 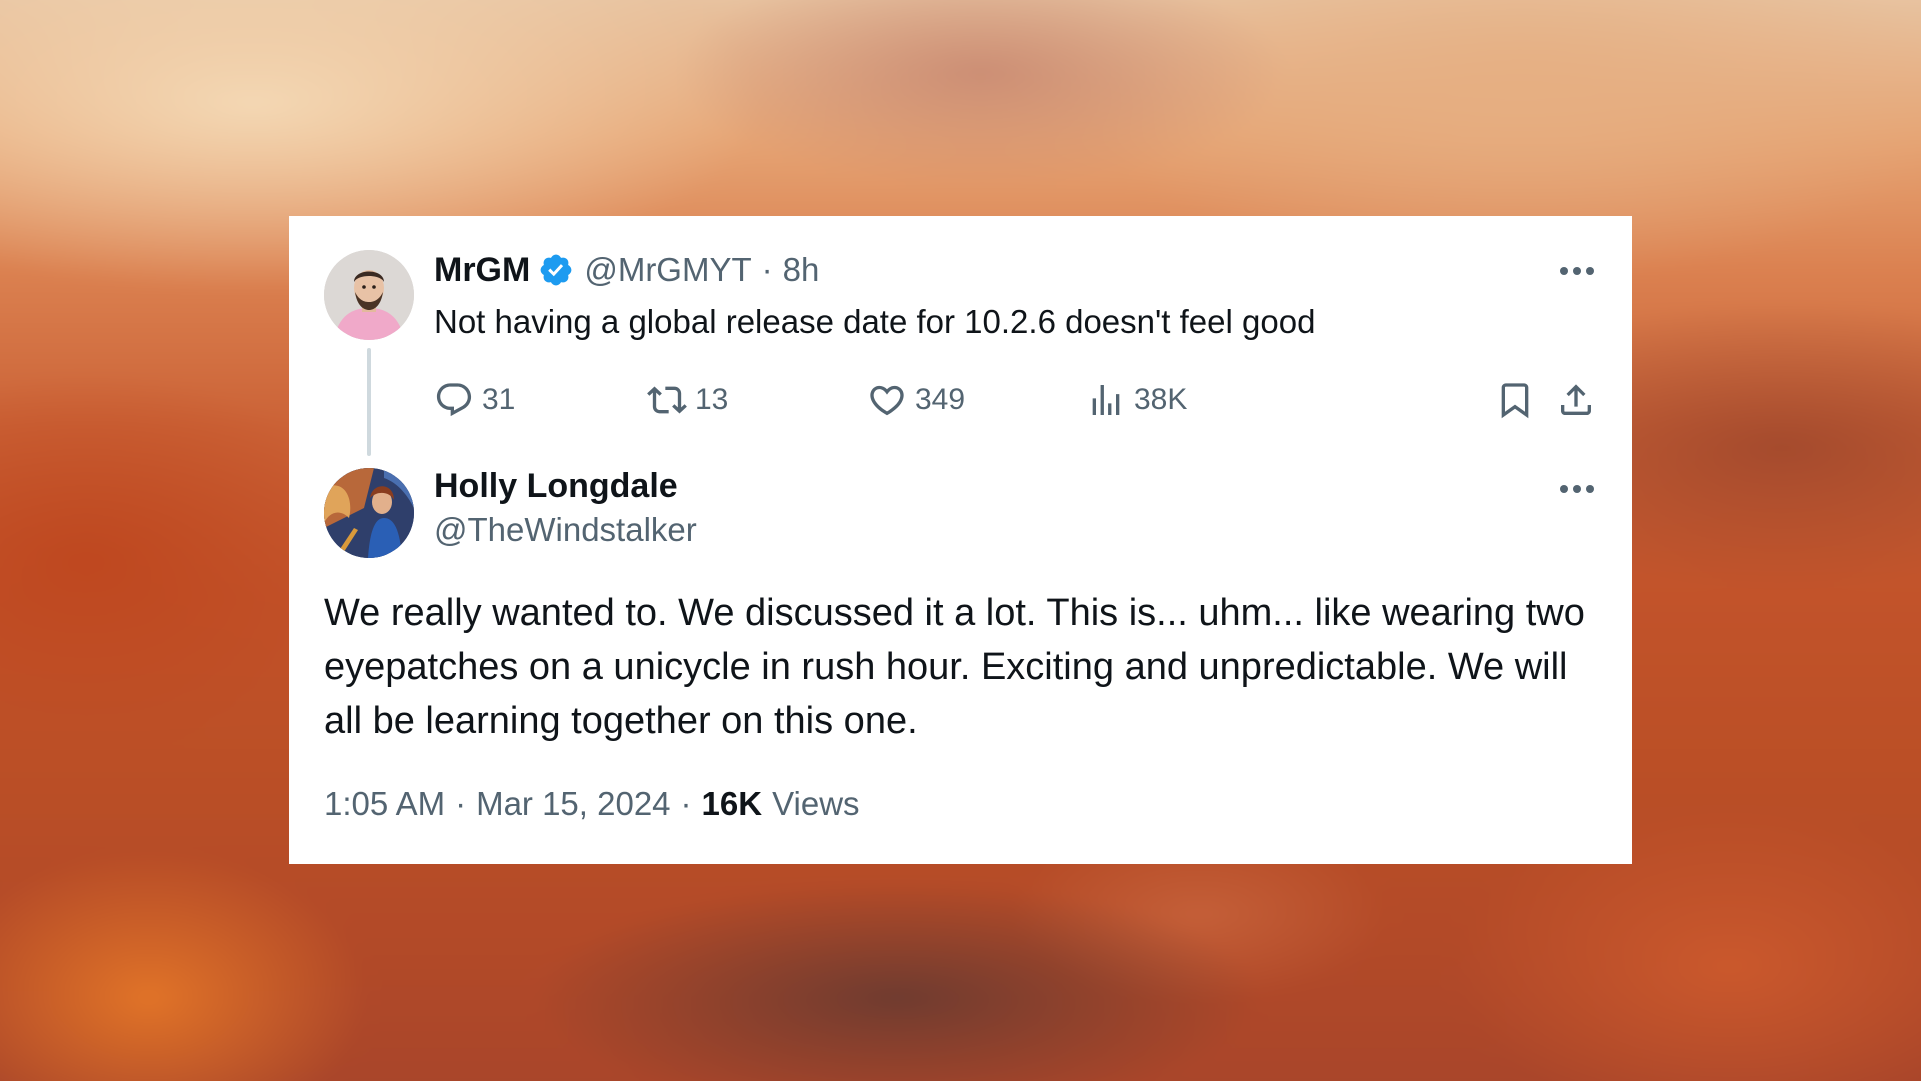 I want to click on verified-badge-icon, so click(x=556, y=270).